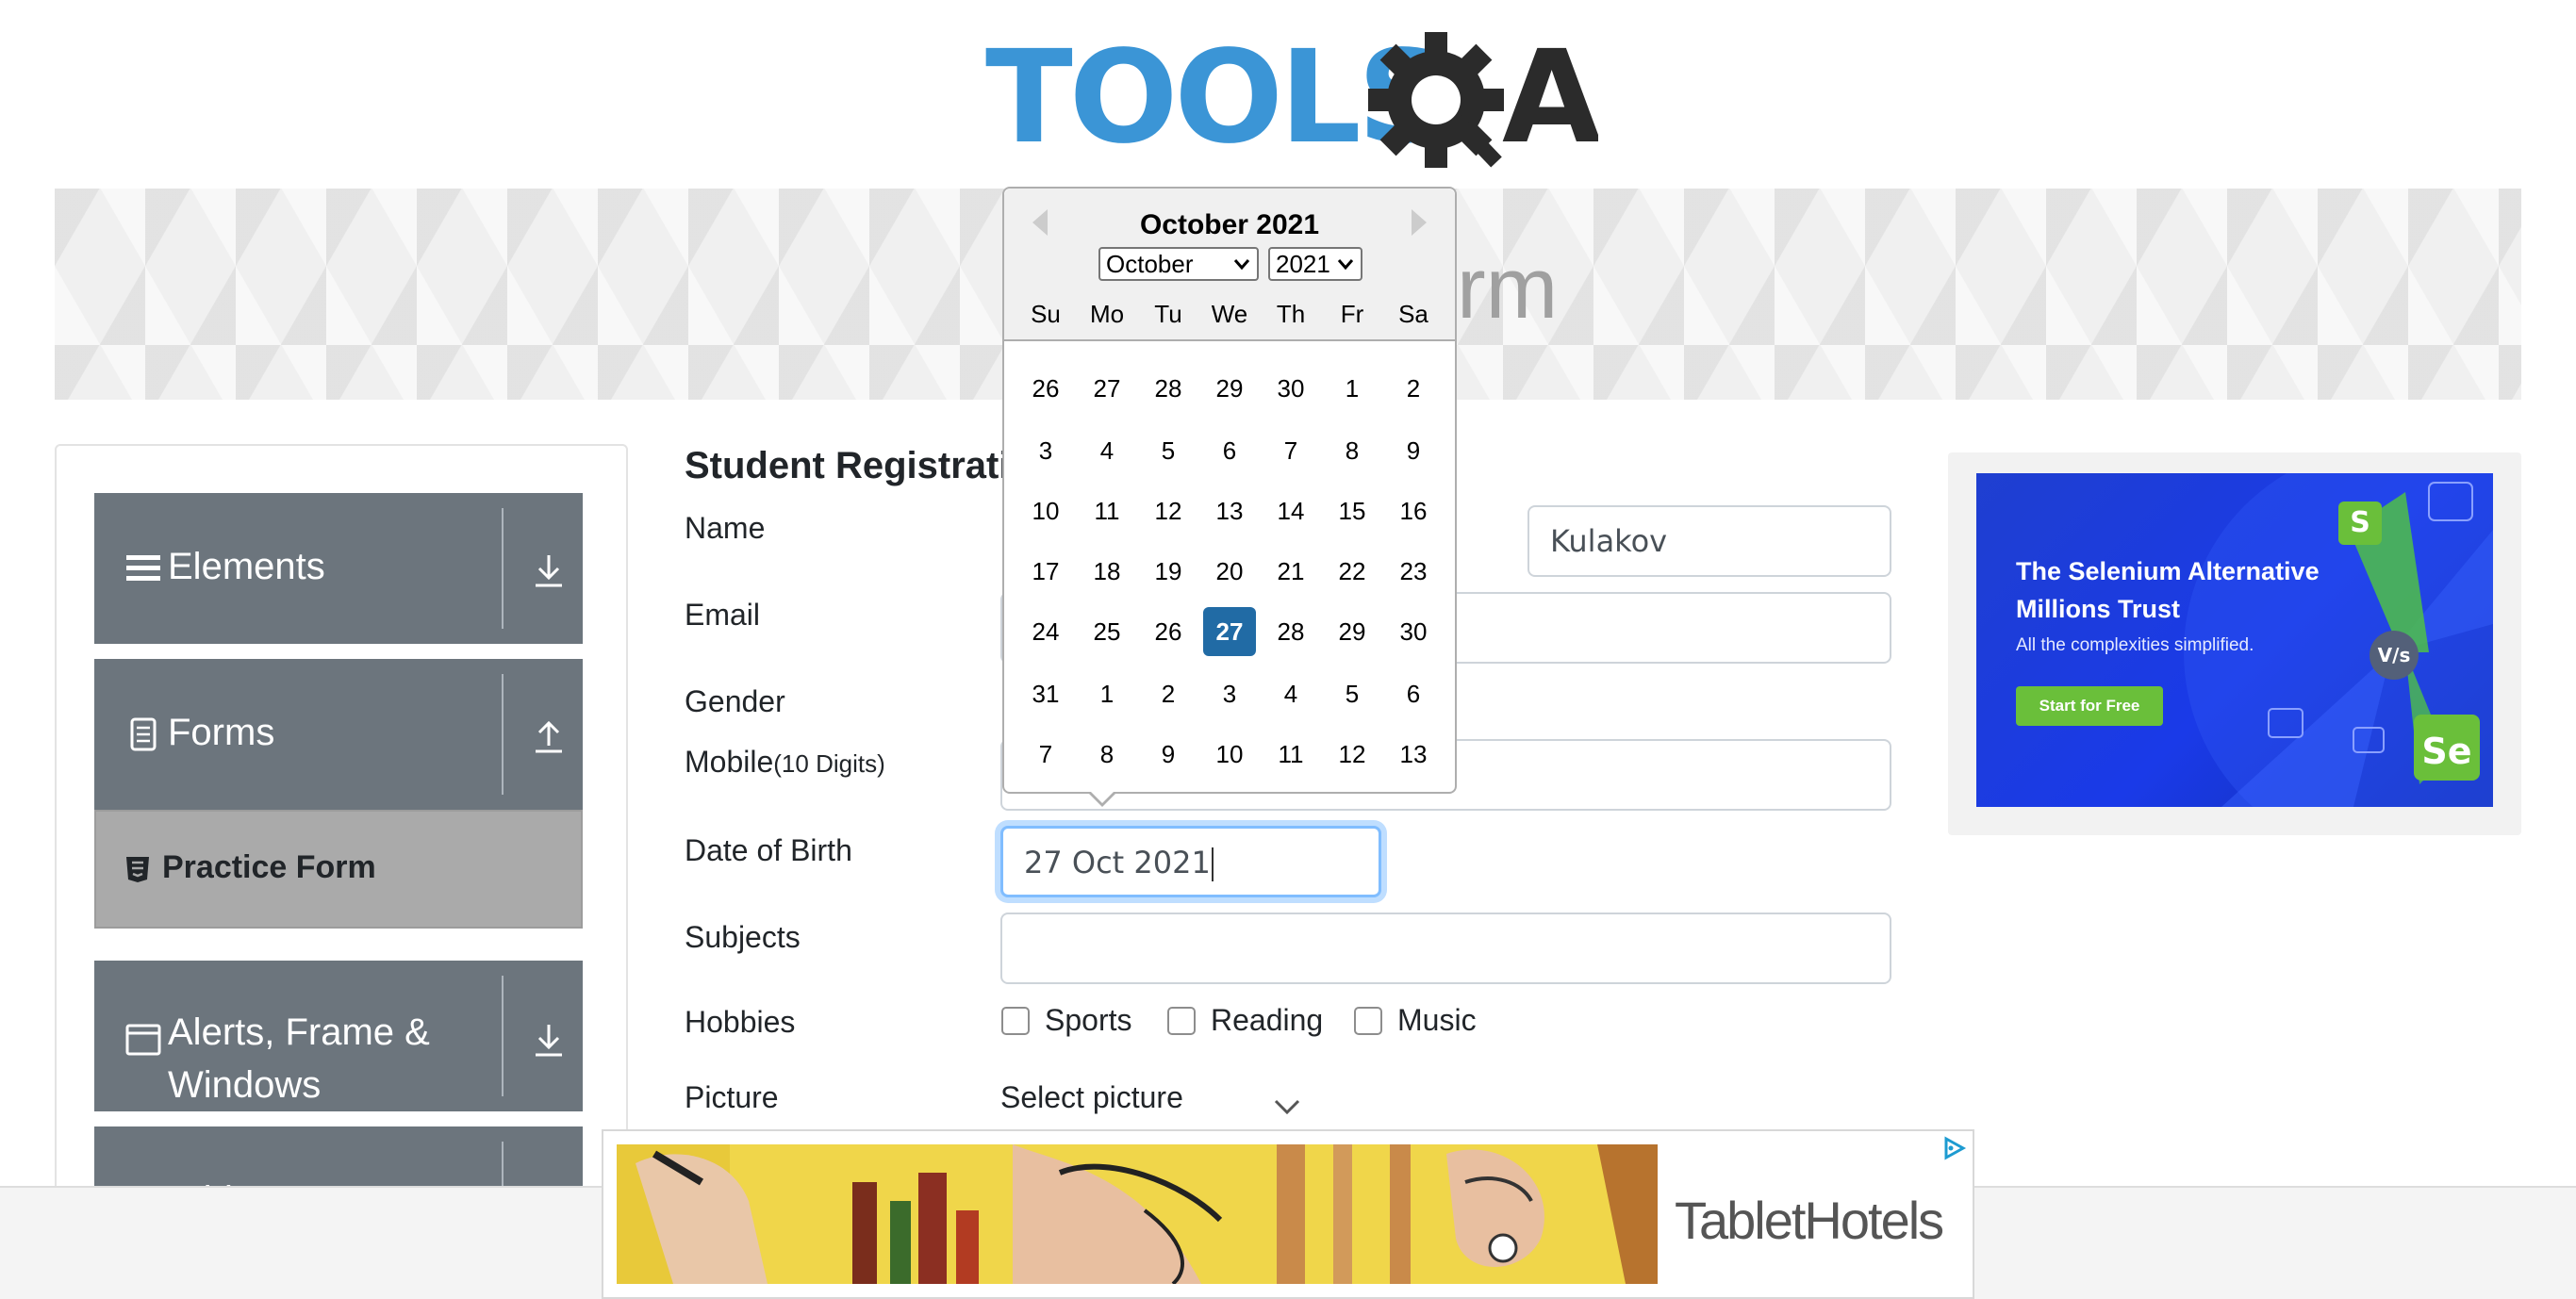 The width and height of the screenshot is (2576, 1299). I want to click on next-month-icon, so click(1419, 222).